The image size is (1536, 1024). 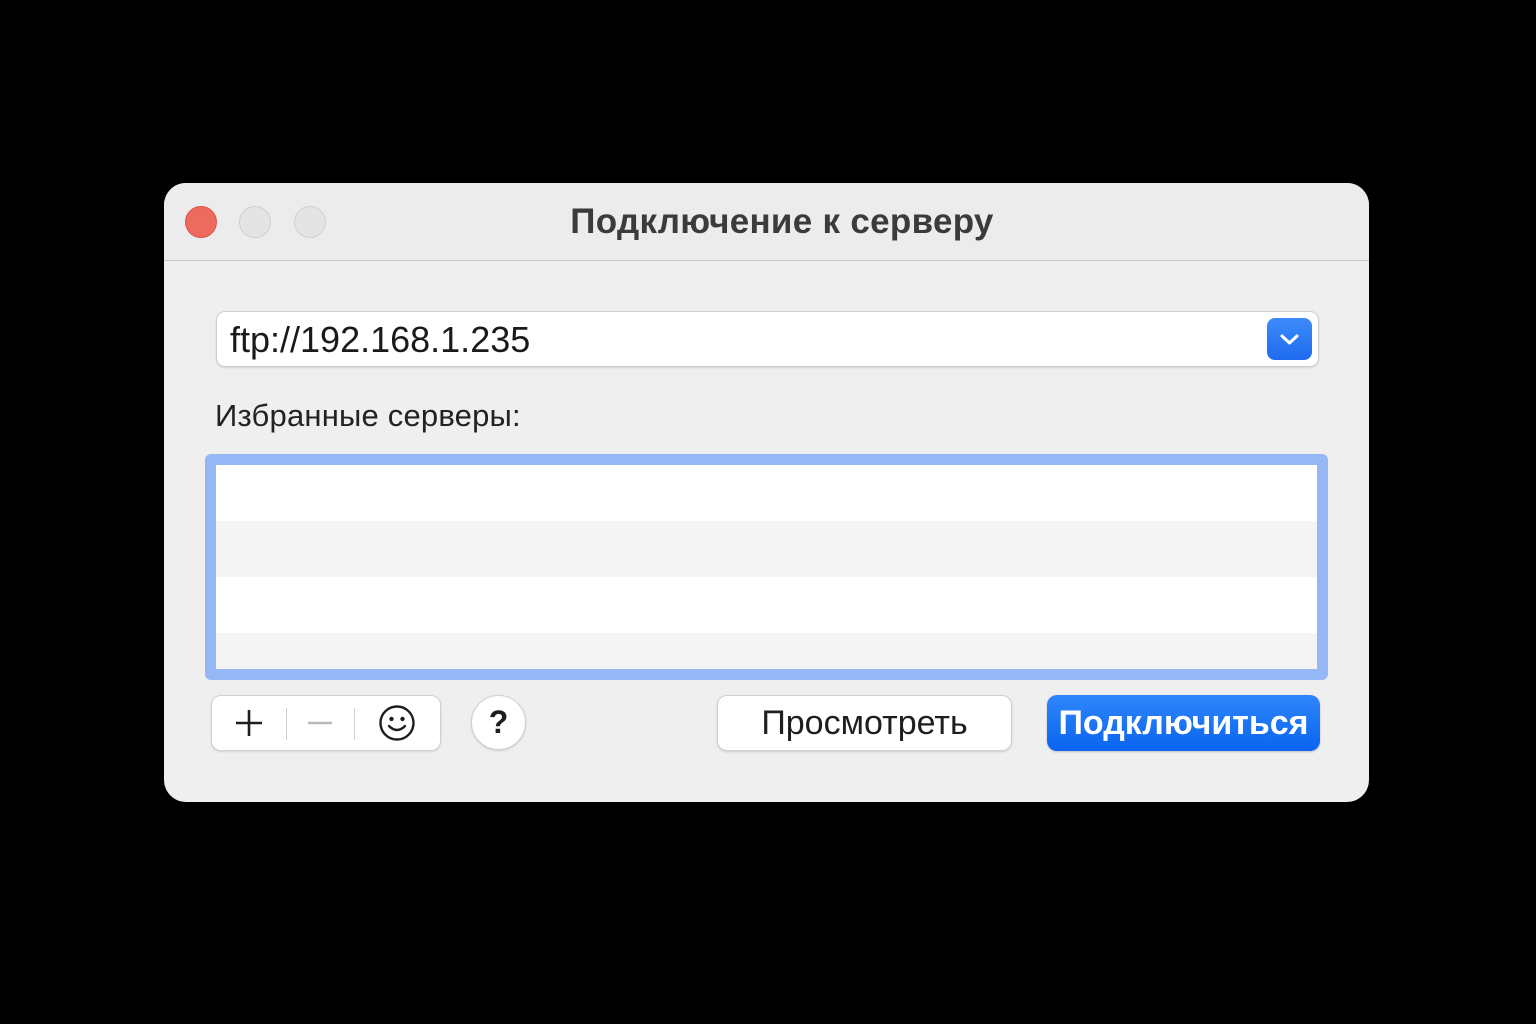 I want to click on browse-button: Просмотреть, so click(x=864, y=723).